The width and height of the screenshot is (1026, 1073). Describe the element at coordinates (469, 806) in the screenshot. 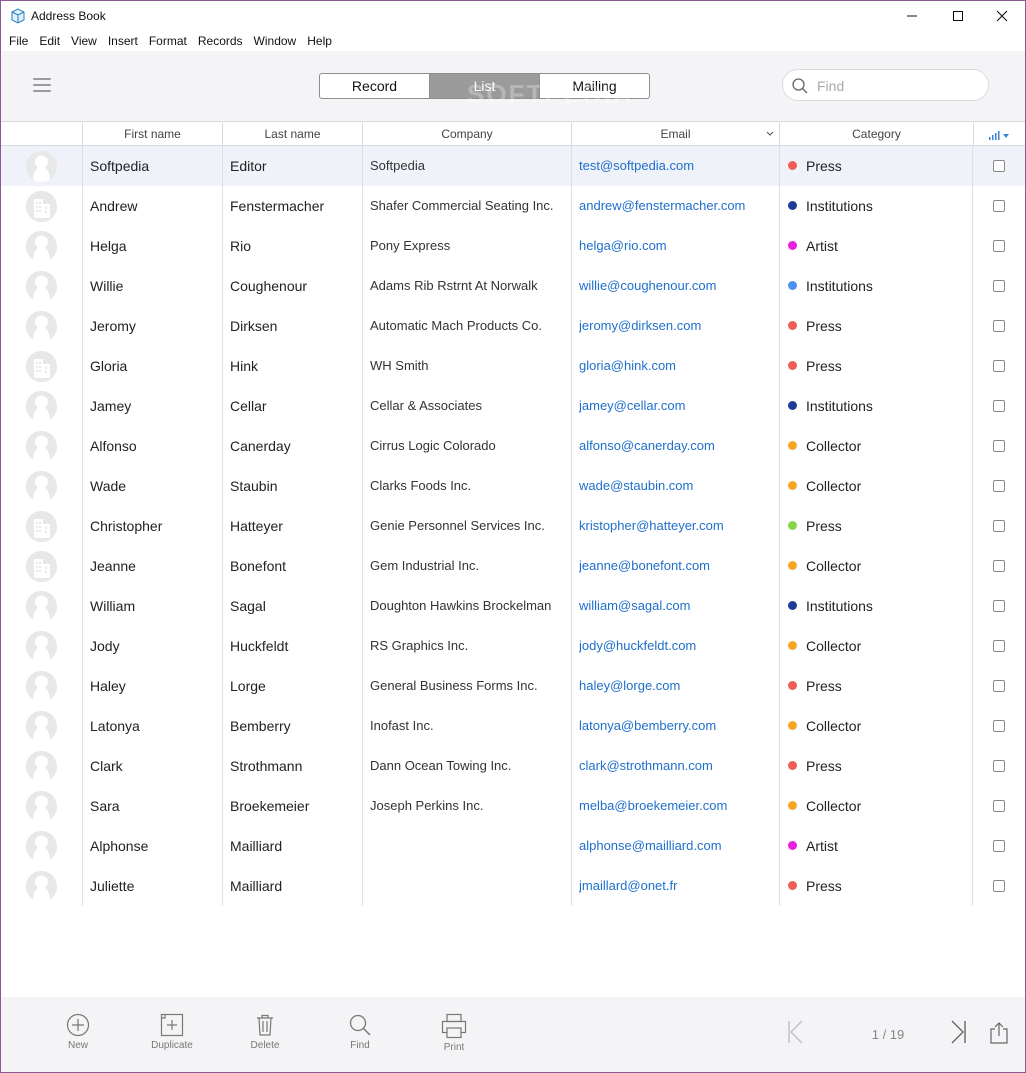

I see `cell-company: Joseph Perkins Inc.` at that location.